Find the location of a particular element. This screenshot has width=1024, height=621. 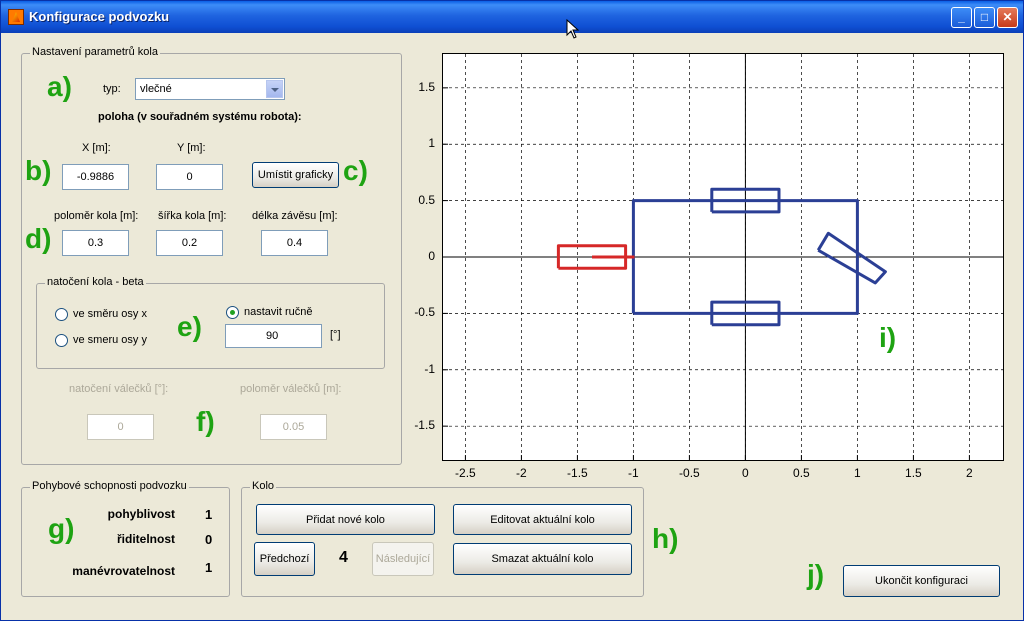

wheel-group-title: Kolo is located at coordinates (263, 486).